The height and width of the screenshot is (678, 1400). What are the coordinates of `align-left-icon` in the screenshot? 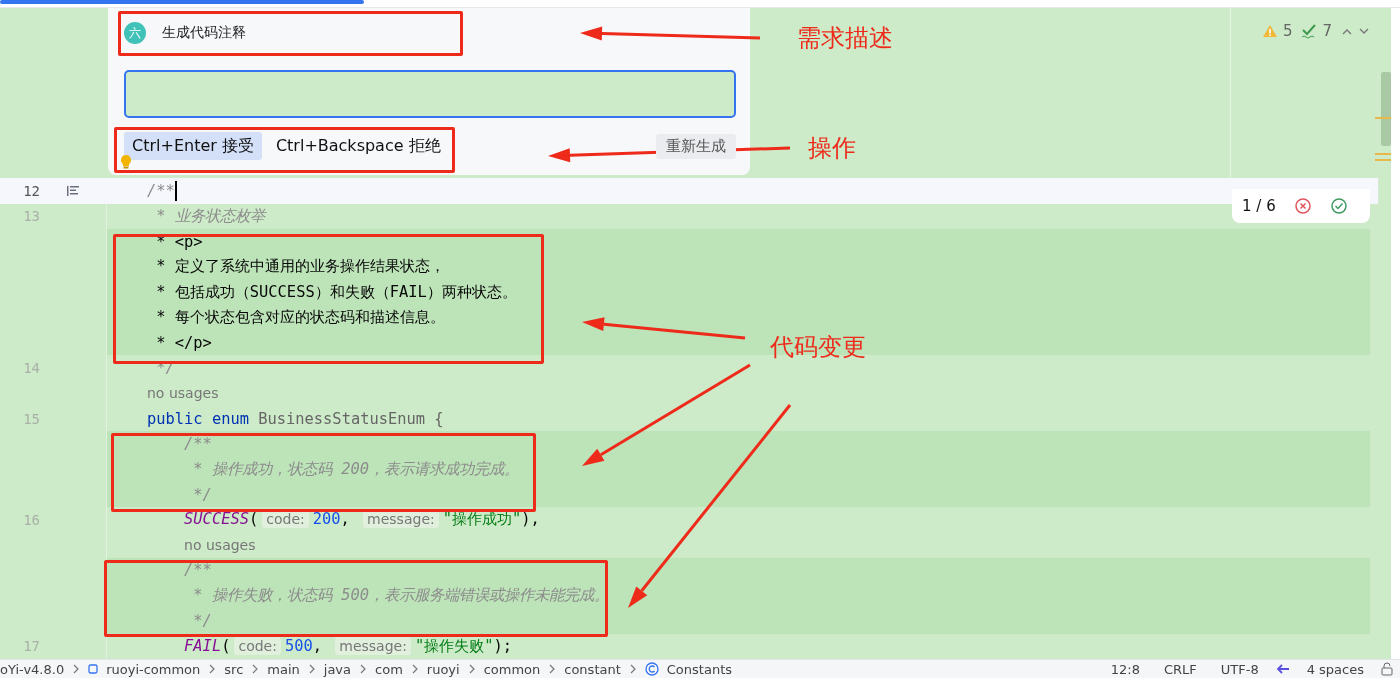 It's located at (73, 191).